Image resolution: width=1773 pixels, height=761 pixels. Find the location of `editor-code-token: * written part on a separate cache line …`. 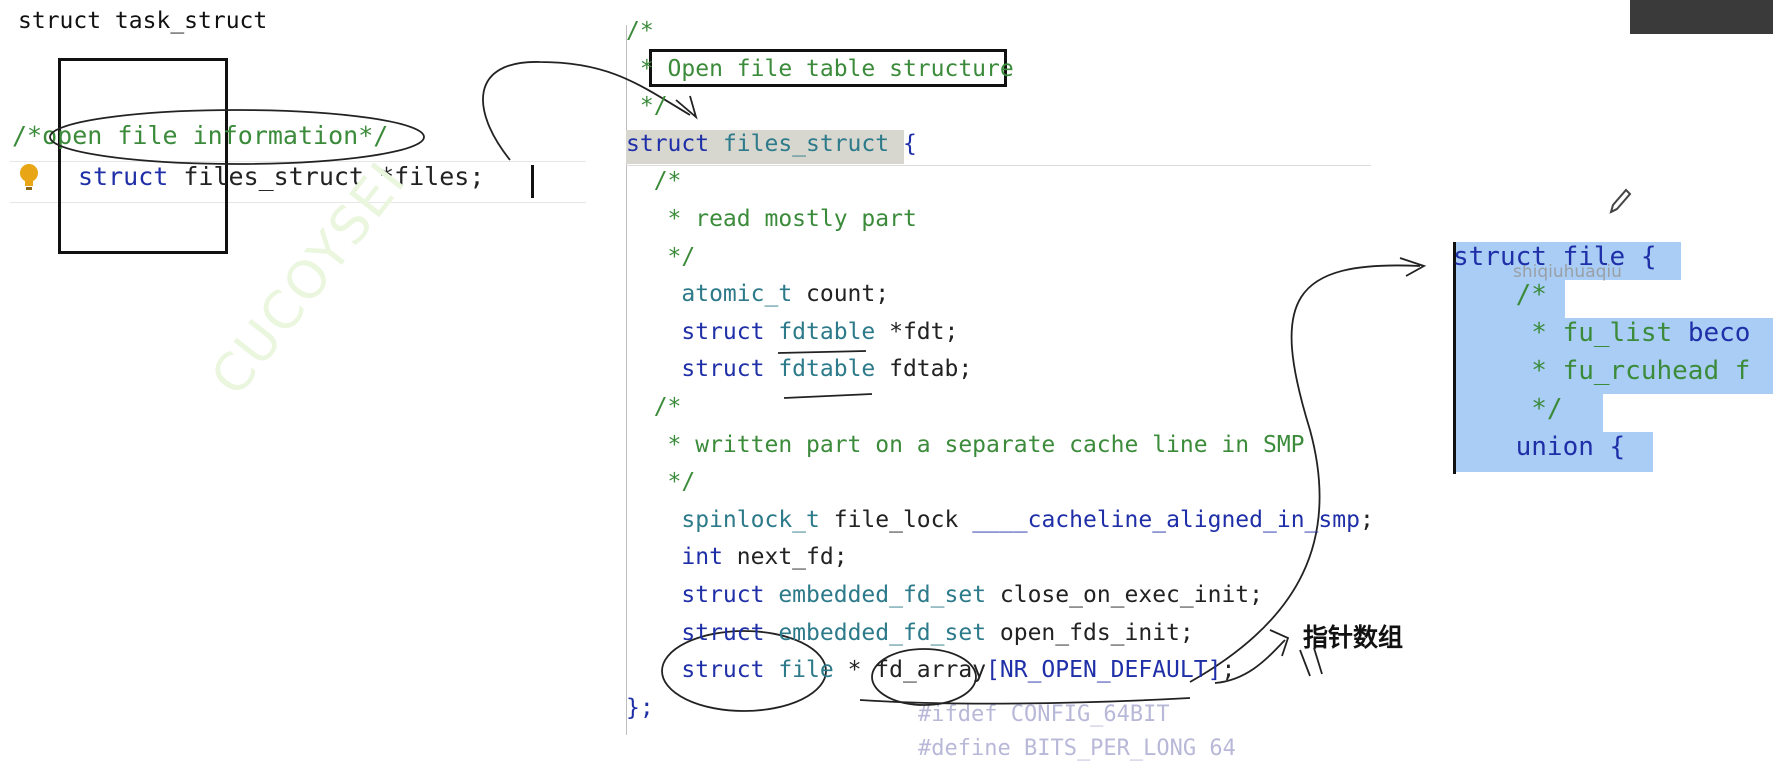

editor-code-token: * written part on a separate cache line … is located at coordinates (965, 444).